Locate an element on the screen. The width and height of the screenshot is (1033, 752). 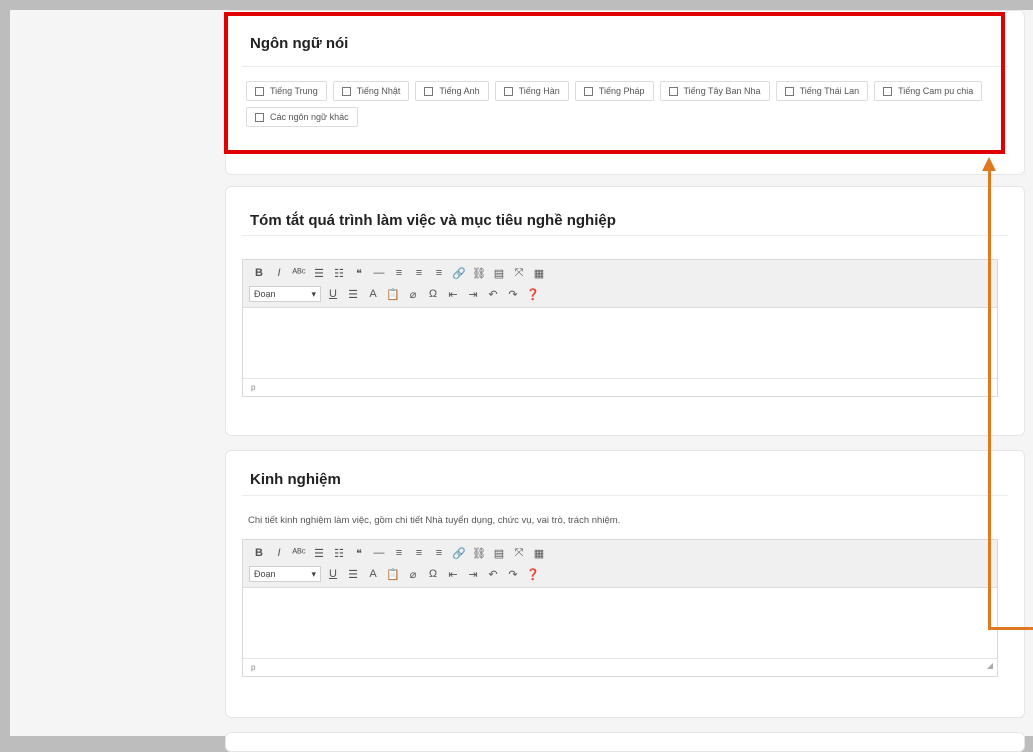
language-option: Tiếng Nhật is located at coordinates (371, 91).